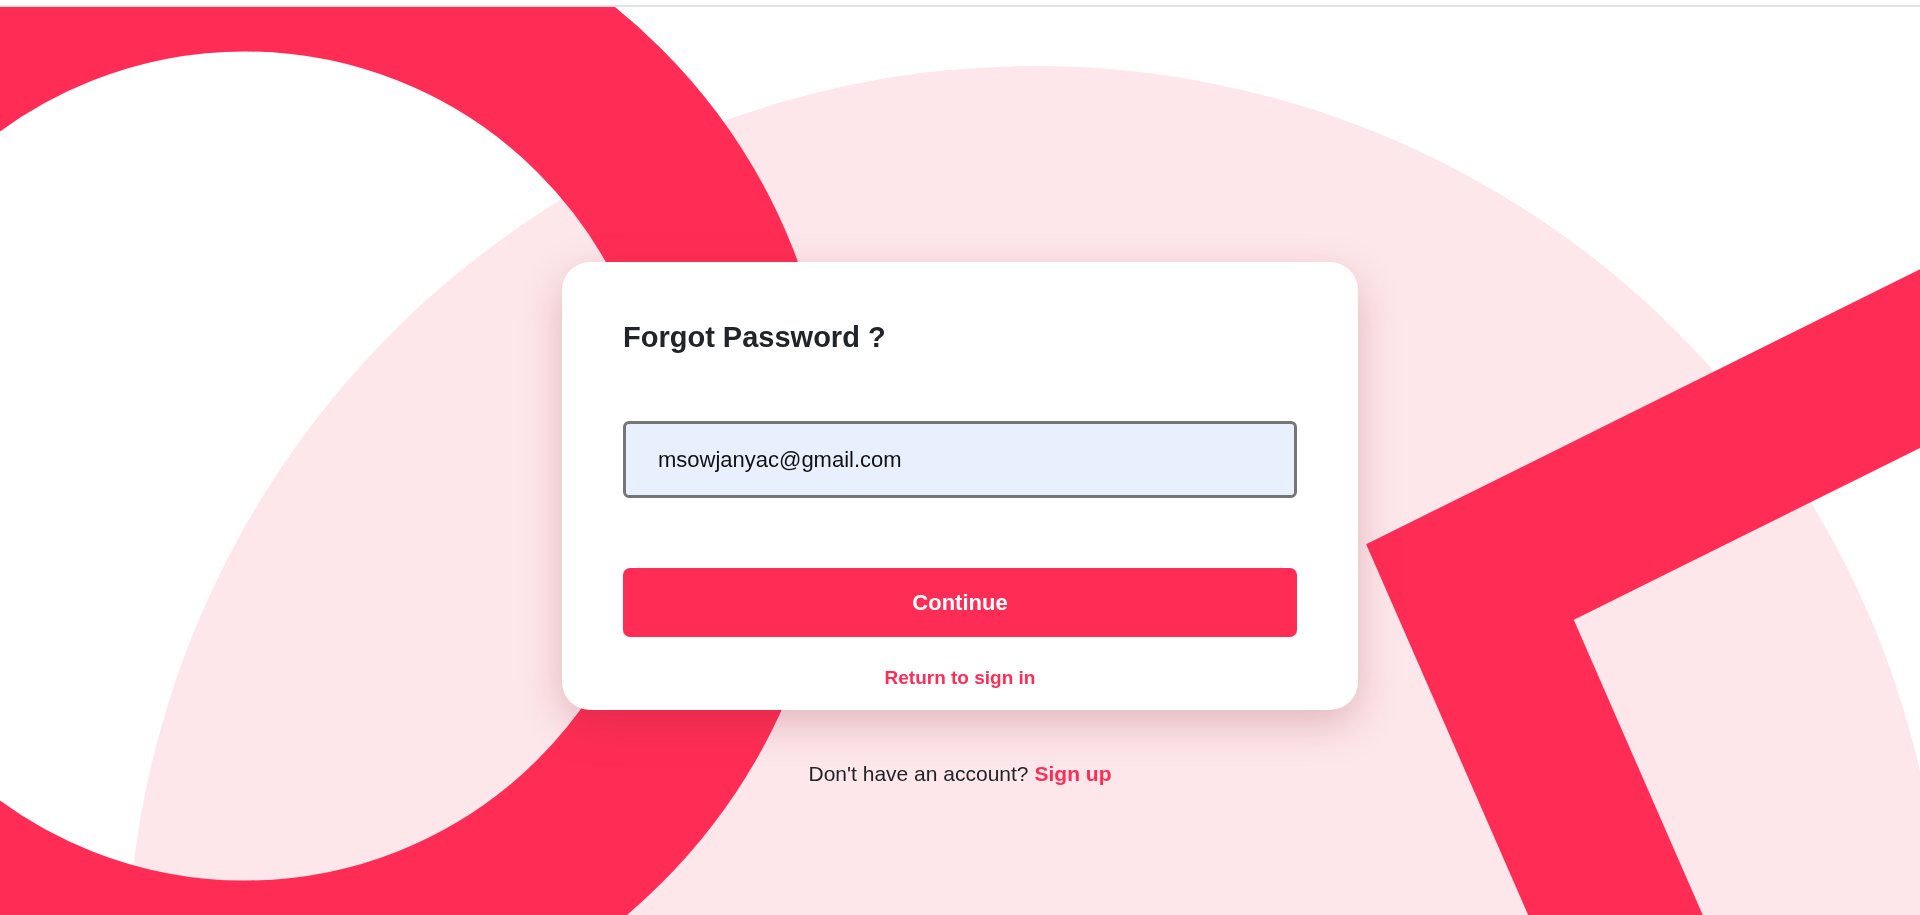  I want to click on card-title: Forgot Password ?, so click(755, 337).